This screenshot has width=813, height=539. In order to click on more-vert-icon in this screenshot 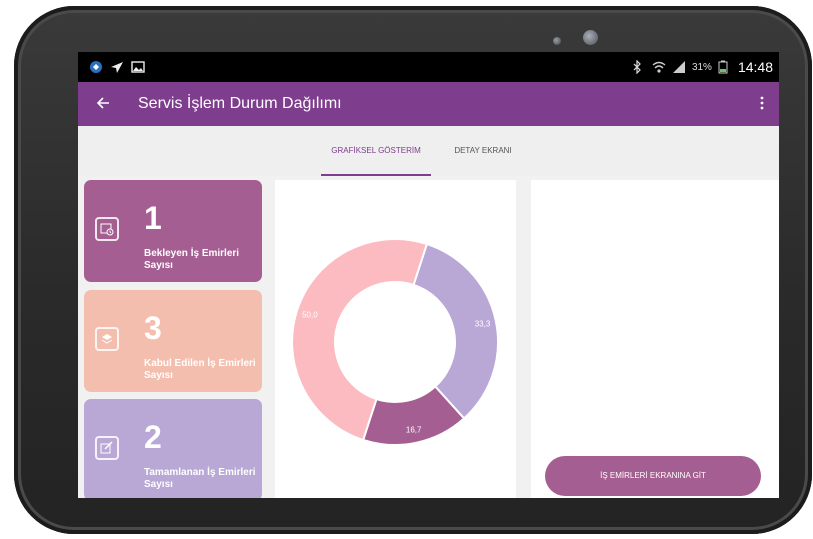, I will do `click(762, 104)`.